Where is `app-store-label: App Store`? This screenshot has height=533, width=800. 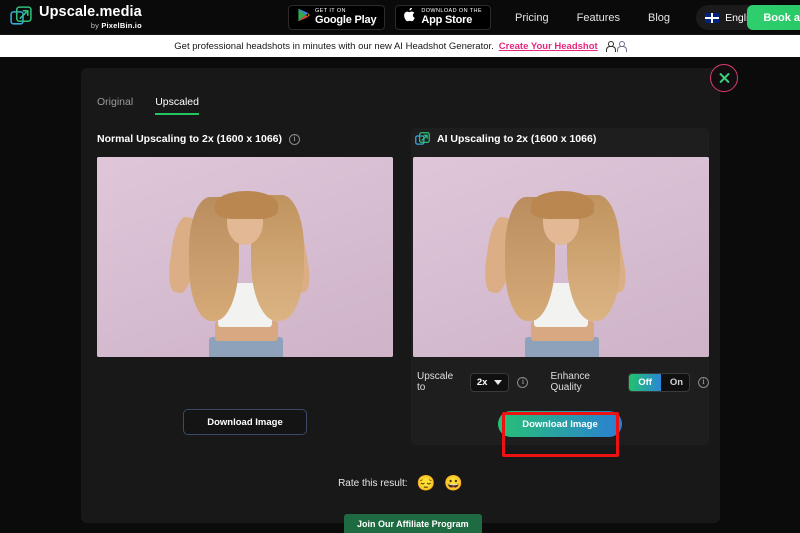 app-store-label: App Store is located at coordinates (447, 19).